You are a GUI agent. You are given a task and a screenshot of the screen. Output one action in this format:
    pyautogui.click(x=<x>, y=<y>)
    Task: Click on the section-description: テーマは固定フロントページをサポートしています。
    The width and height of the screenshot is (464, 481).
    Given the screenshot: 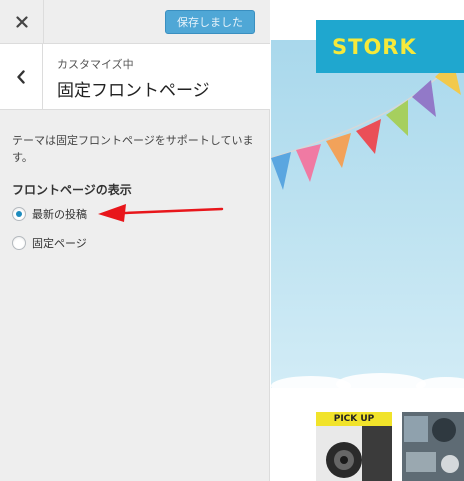 What is the action you would take?
    pyautogui.click(x=133, y=149)
    